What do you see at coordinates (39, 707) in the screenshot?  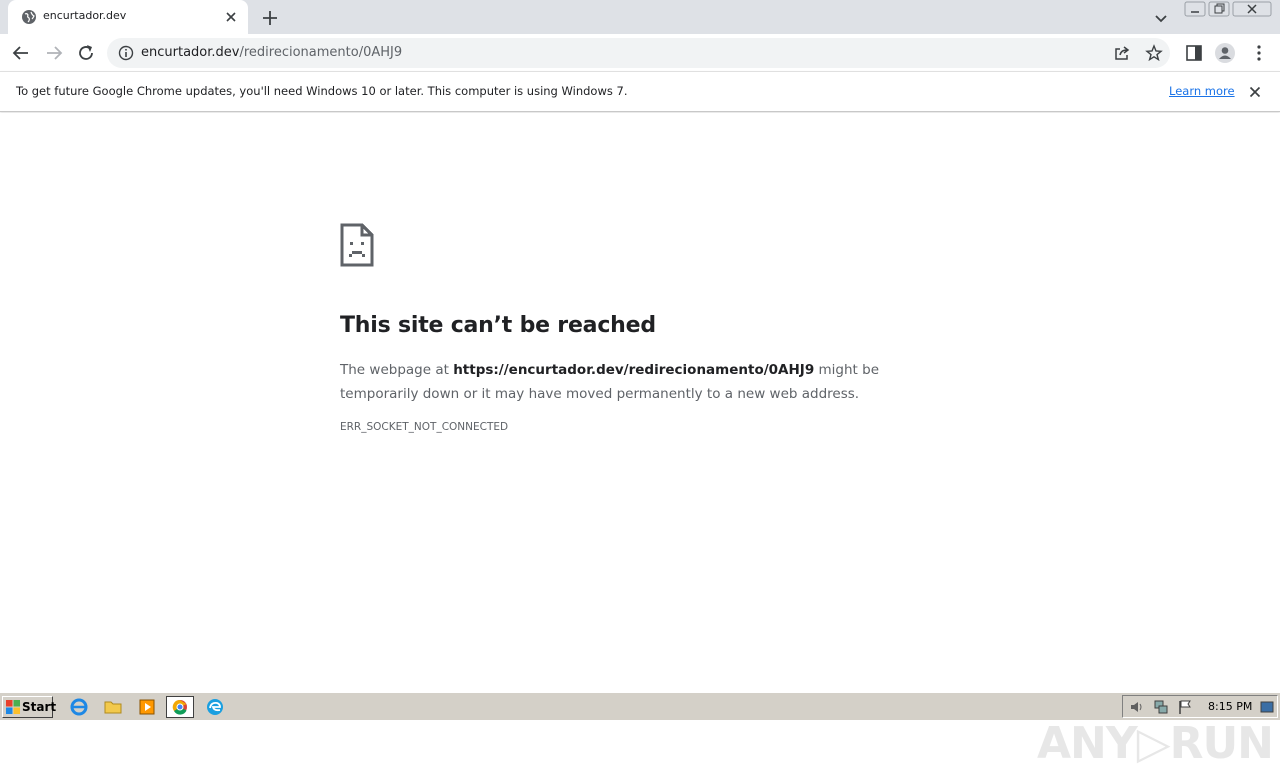 I see `start-label: Start` at bounding box center [39, 707].